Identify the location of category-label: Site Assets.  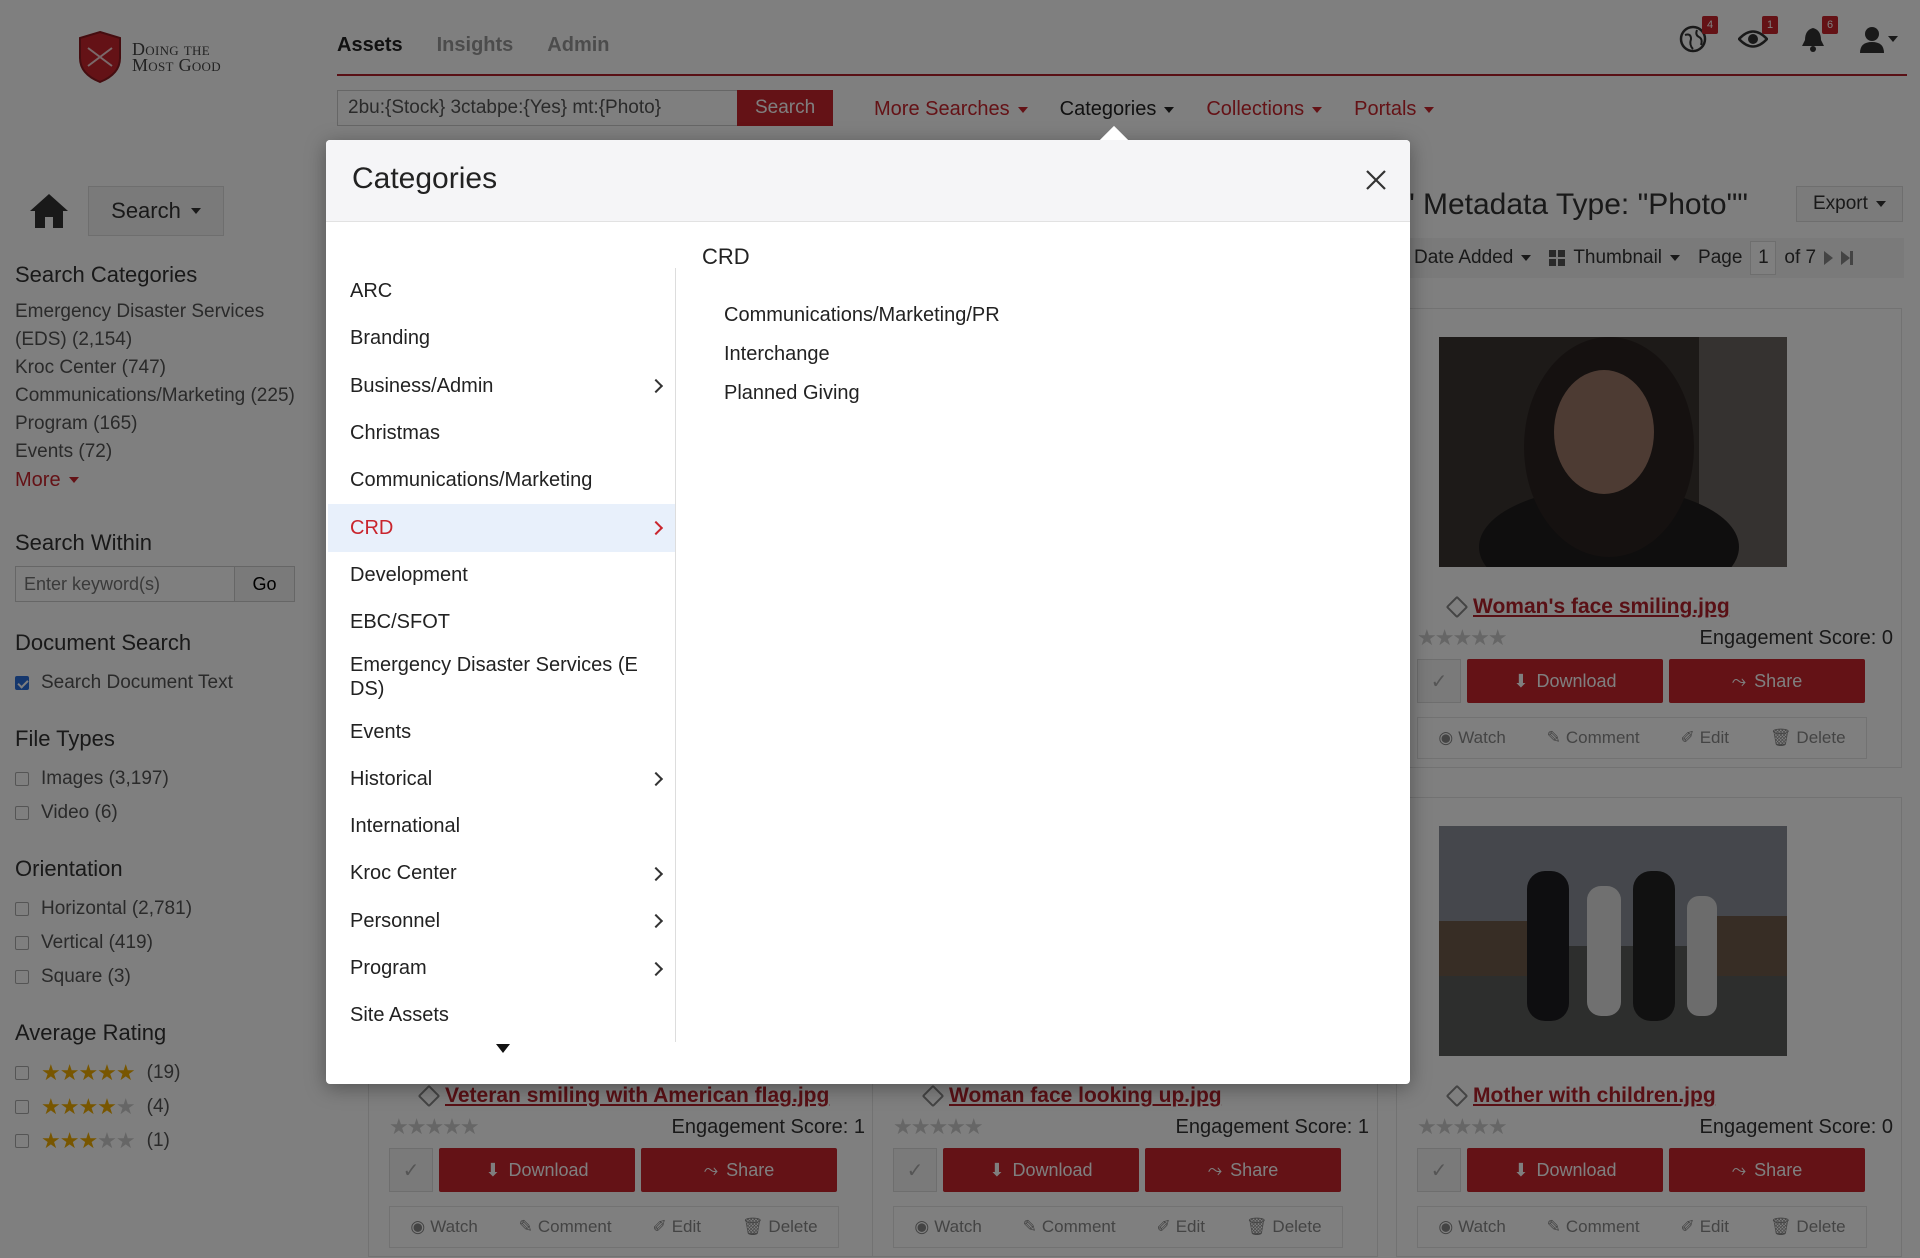
(399, 1015).